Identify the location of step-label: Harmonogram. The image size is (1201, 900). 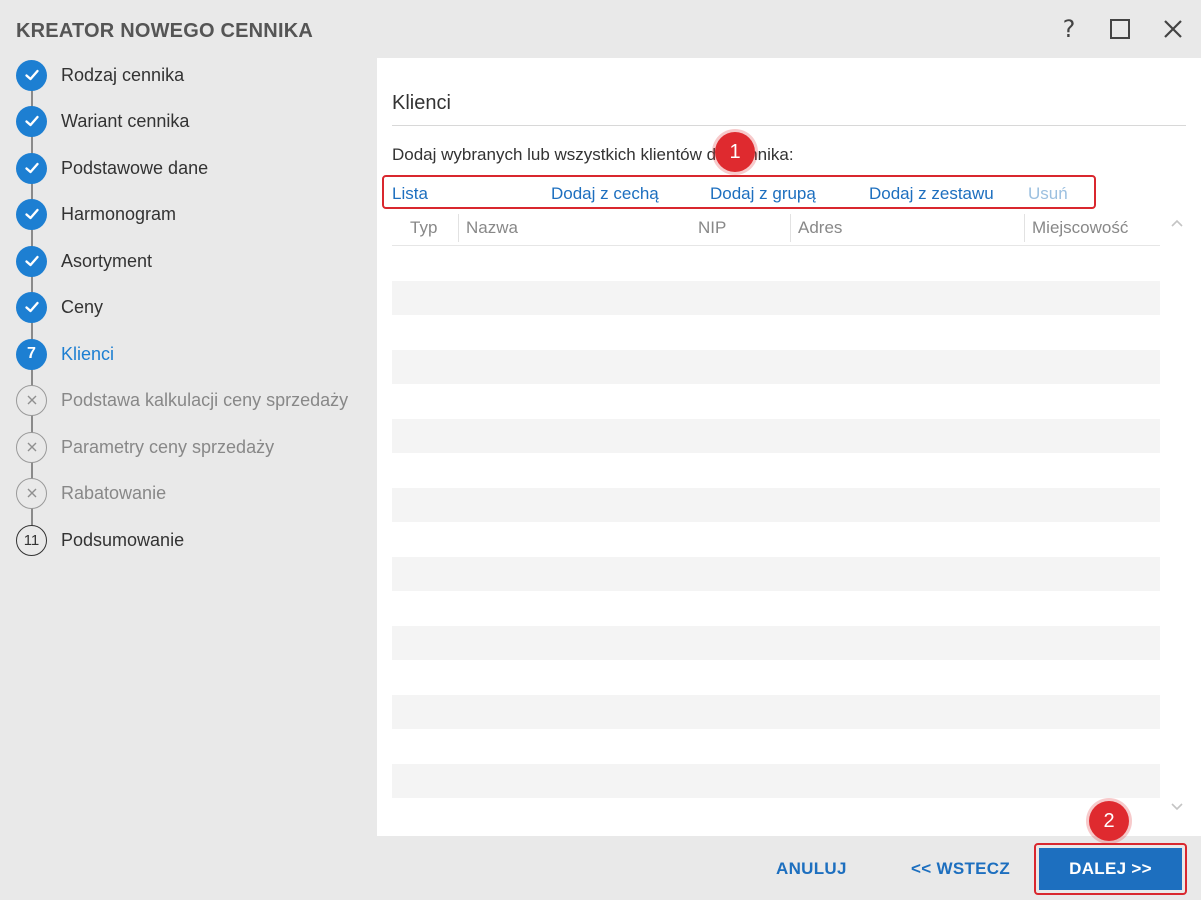
(119, 213).